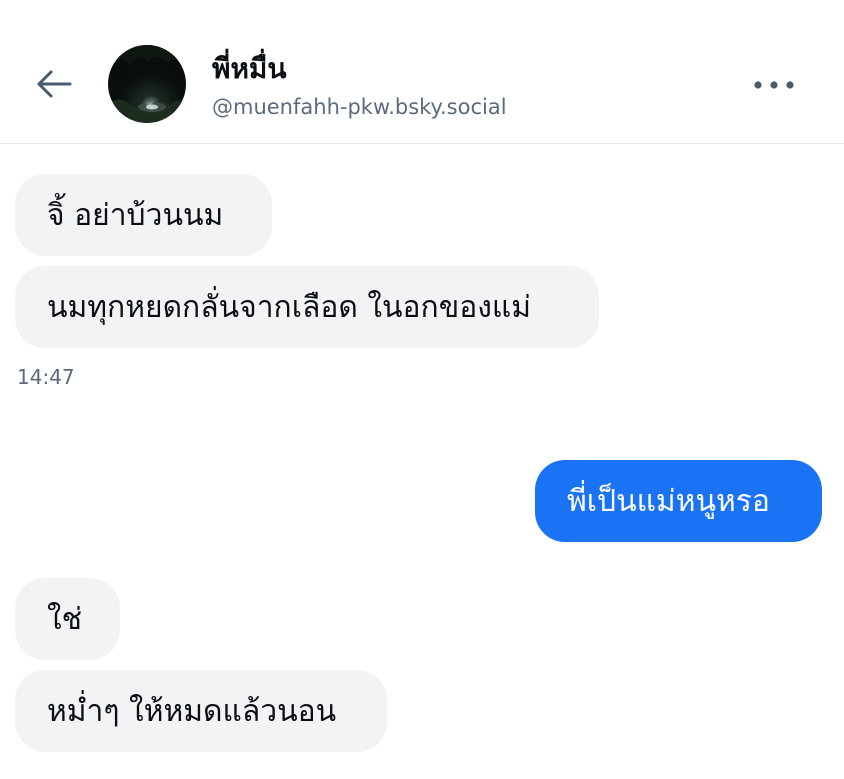 This screenshot has height=779, width=844. I want to click on ellipsis-icon, so click(774, 85).